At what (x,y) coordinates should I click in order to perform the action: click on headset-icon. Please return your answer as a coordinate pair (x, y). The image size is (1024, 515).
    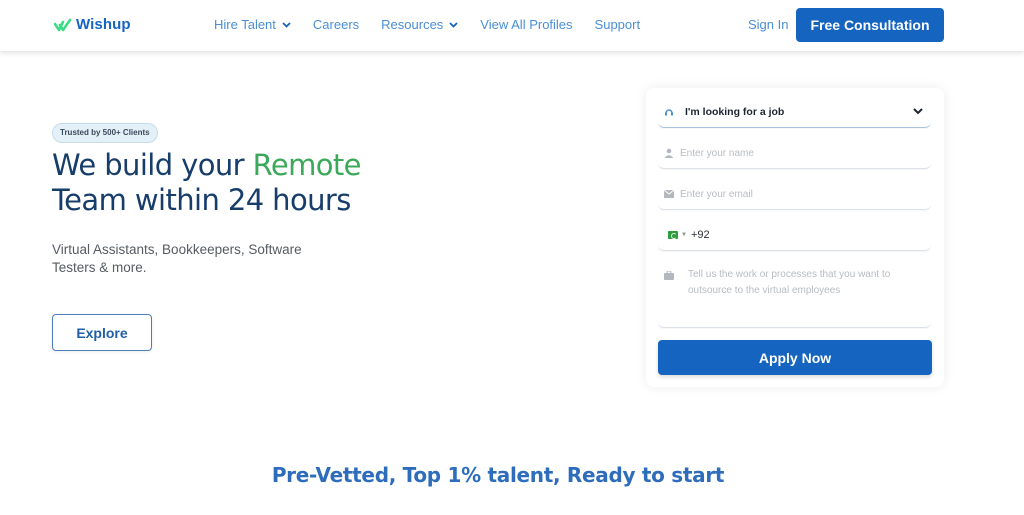
    Looking at the image, I should click on (669, 112).